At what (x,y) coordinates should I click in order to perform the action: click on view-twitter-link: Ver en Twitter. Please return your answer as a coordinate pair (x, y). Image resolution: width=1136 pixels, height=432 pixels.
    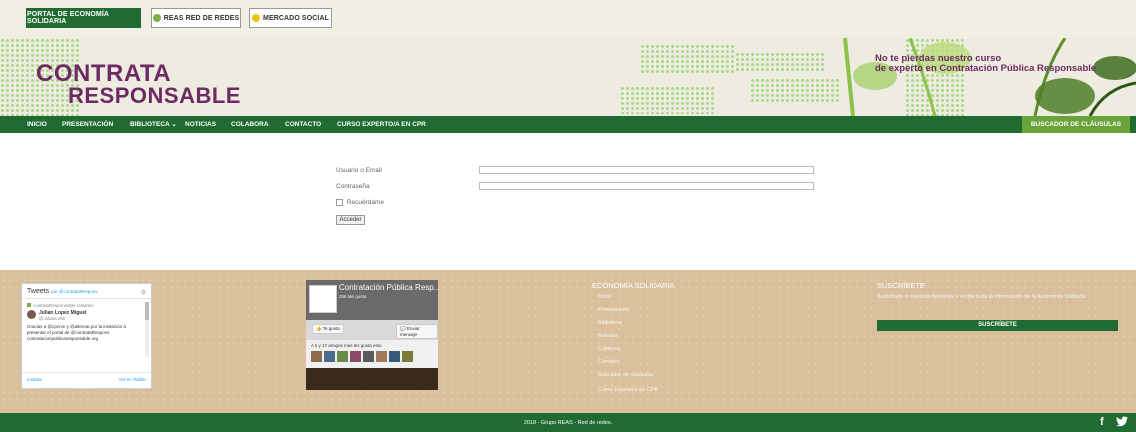
    Looking at the image, I should click on (132, 379).